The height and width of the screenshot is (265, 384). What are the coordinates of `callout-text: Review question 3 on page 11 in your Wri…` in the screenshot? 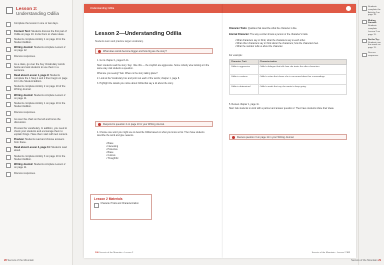 It's located at (266, 137).